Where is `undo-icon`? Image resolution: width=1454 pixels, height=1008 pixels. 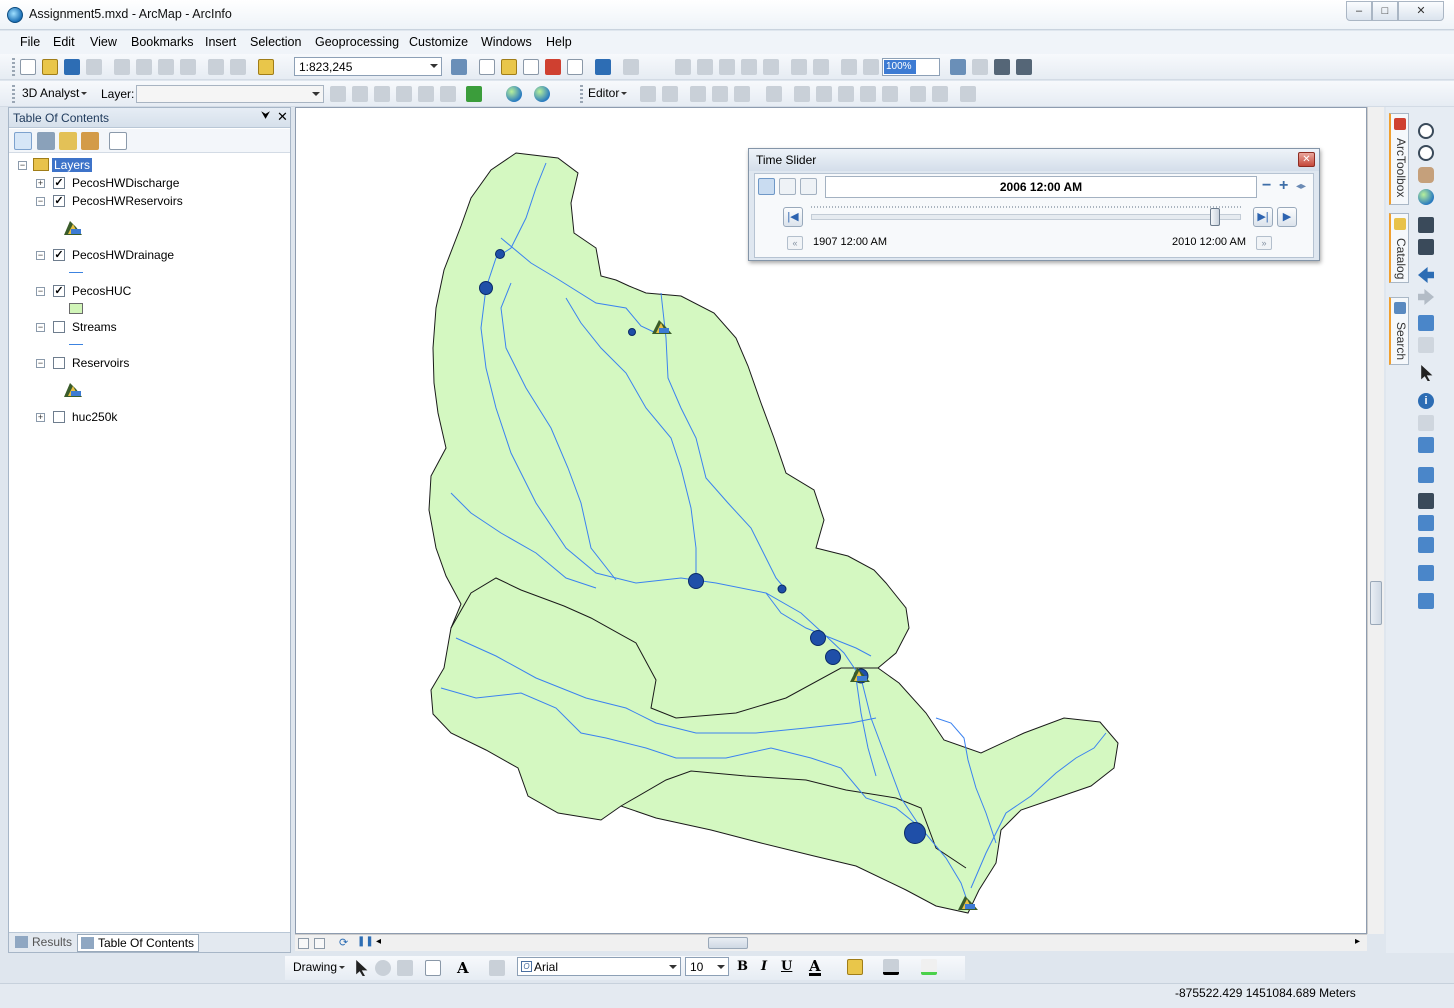
undo-icon is located at coordinates (216, 67).